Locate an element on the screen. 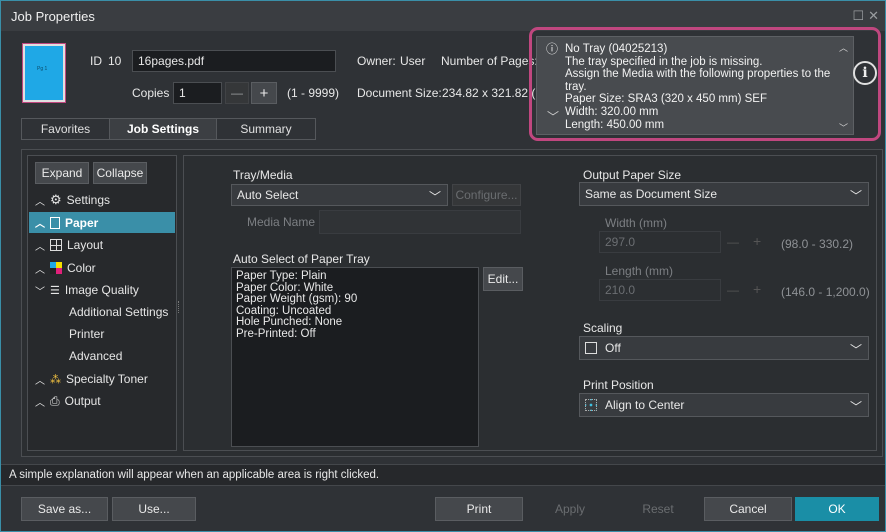 This screenshot has width=886, height=532. tooltip-highlight-frame is located at coordinates (705, 84).